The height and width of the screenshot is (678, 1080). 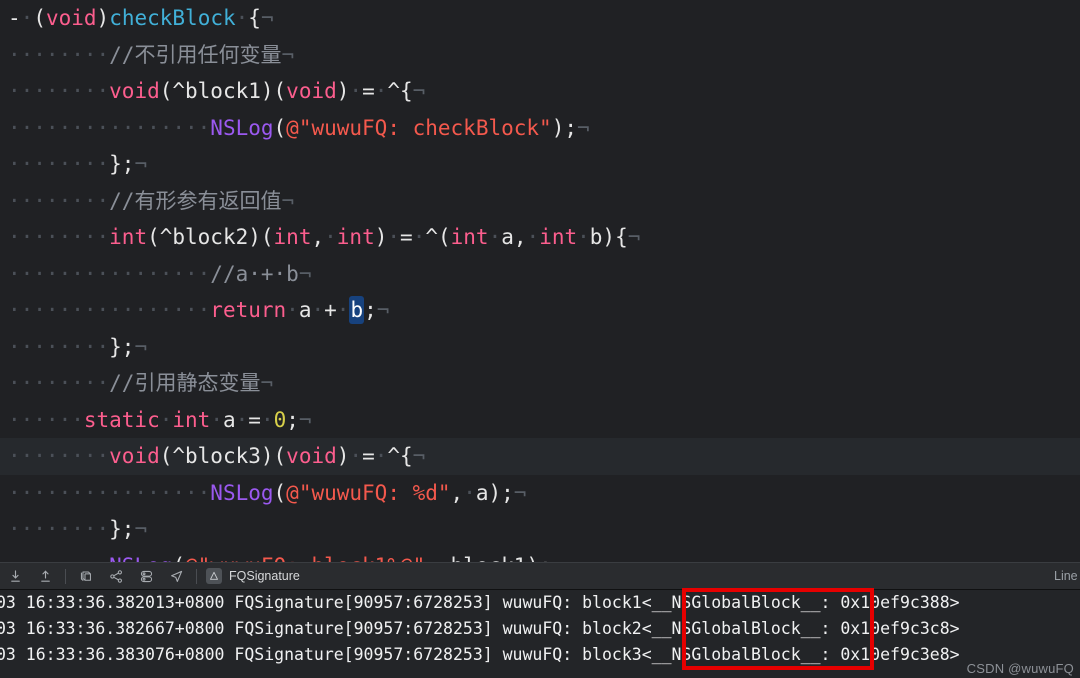 What do you see at coordinates (116, 576) in the screenshot?
I see `share-icon` at bounding box center [116, 576].